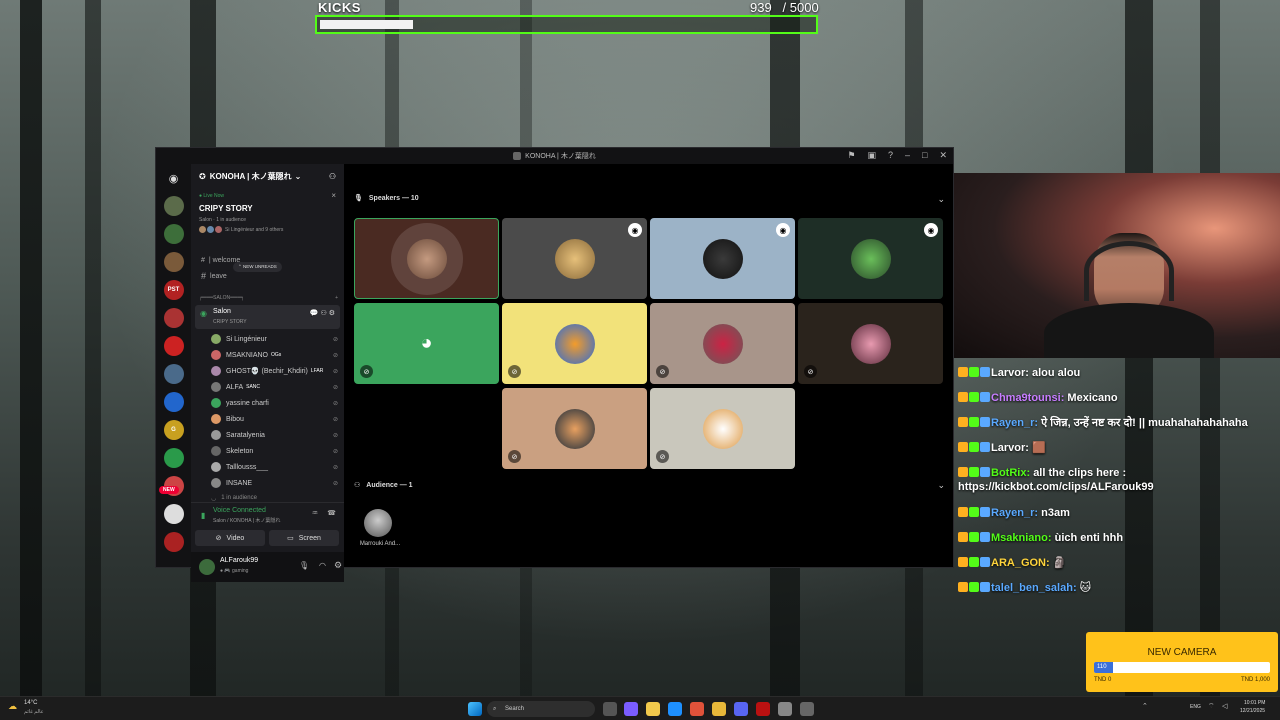  Describe the element at coordinates (207, 567) in the screenshot. I see `avatar` at that location.